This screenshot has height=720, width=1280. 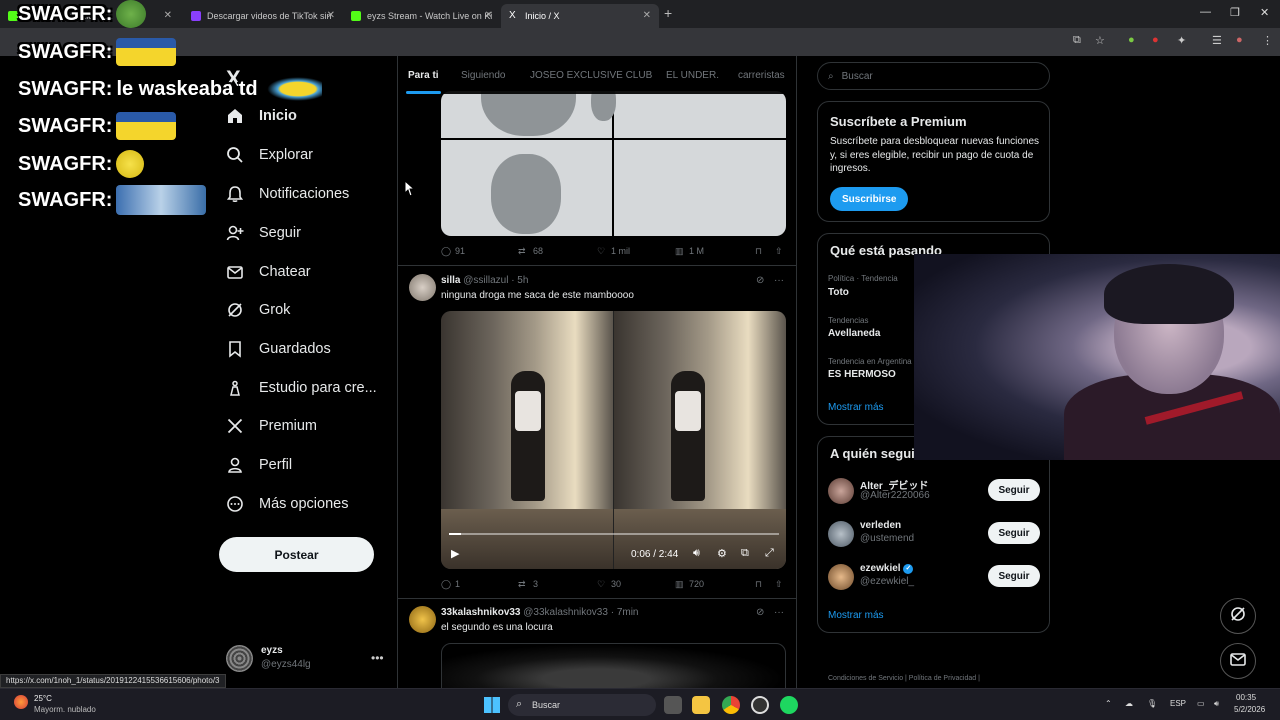 What do you see at coordinates (854, 333) in the screenshot?
I see `trend-name: Avellaneda` at bounding box center [854, 333].